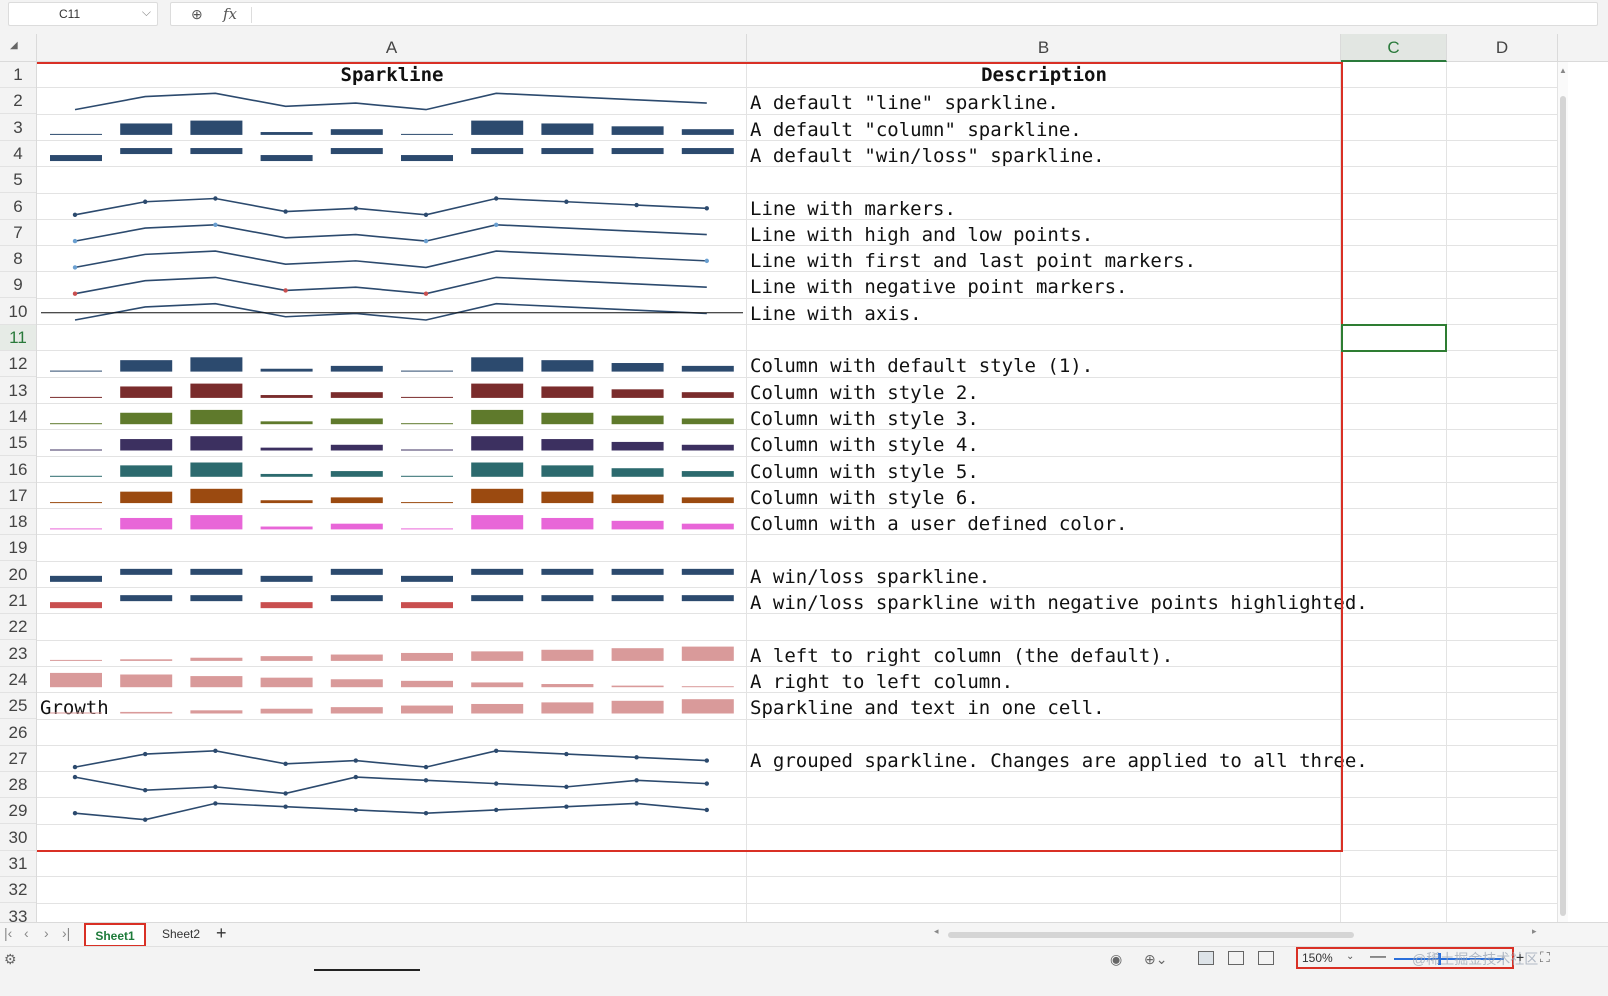 The width and height of the screenshot is (1608, 996). What do you see at coordinates (1520, 957) in the screenshot?
I see `zoom-in-button: +` at bounding box center [1520, 957].